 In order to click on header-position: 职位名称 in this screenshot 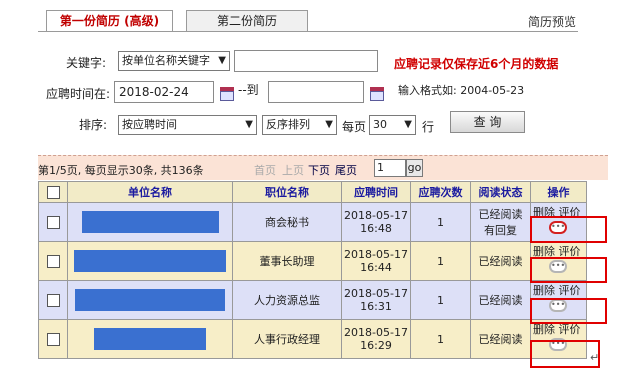, I will do `click(287, 192)`.